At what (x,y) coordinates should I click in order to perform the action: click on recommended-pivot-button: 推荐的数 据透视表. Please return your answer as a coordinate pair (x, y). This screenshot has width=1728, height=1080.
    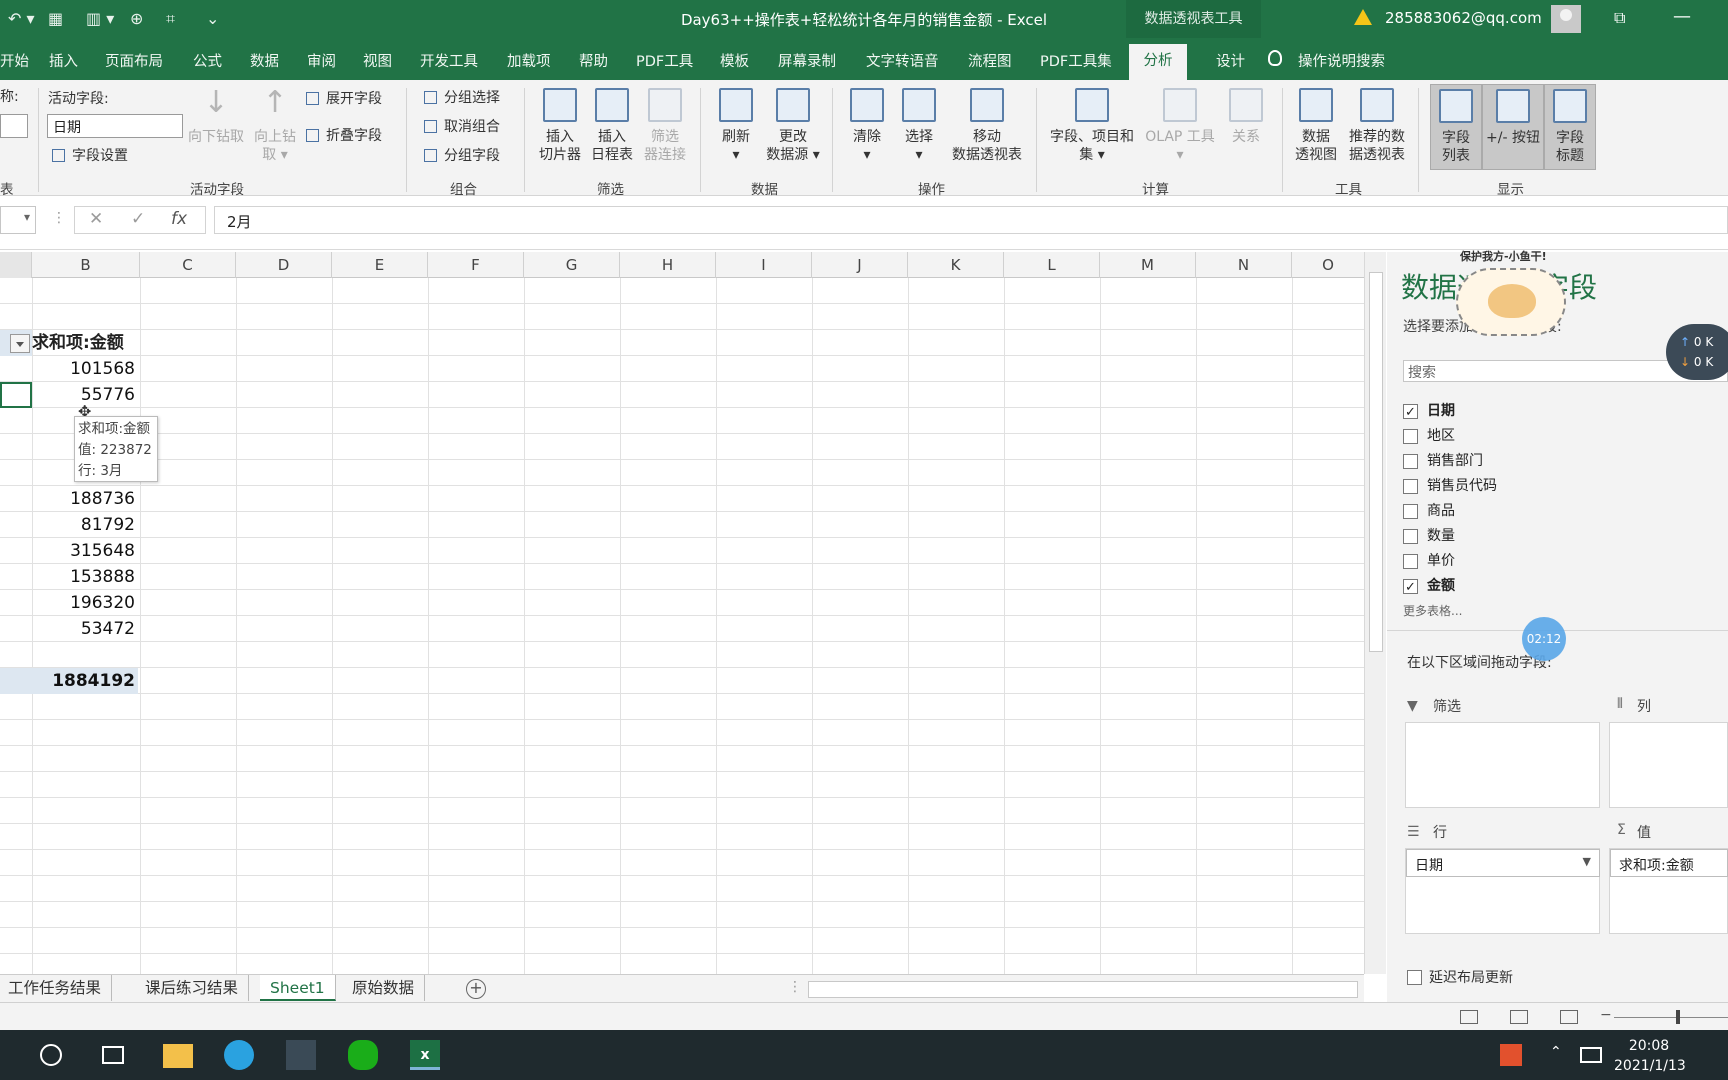
    Looking at the image, I should click on (1377, 126).